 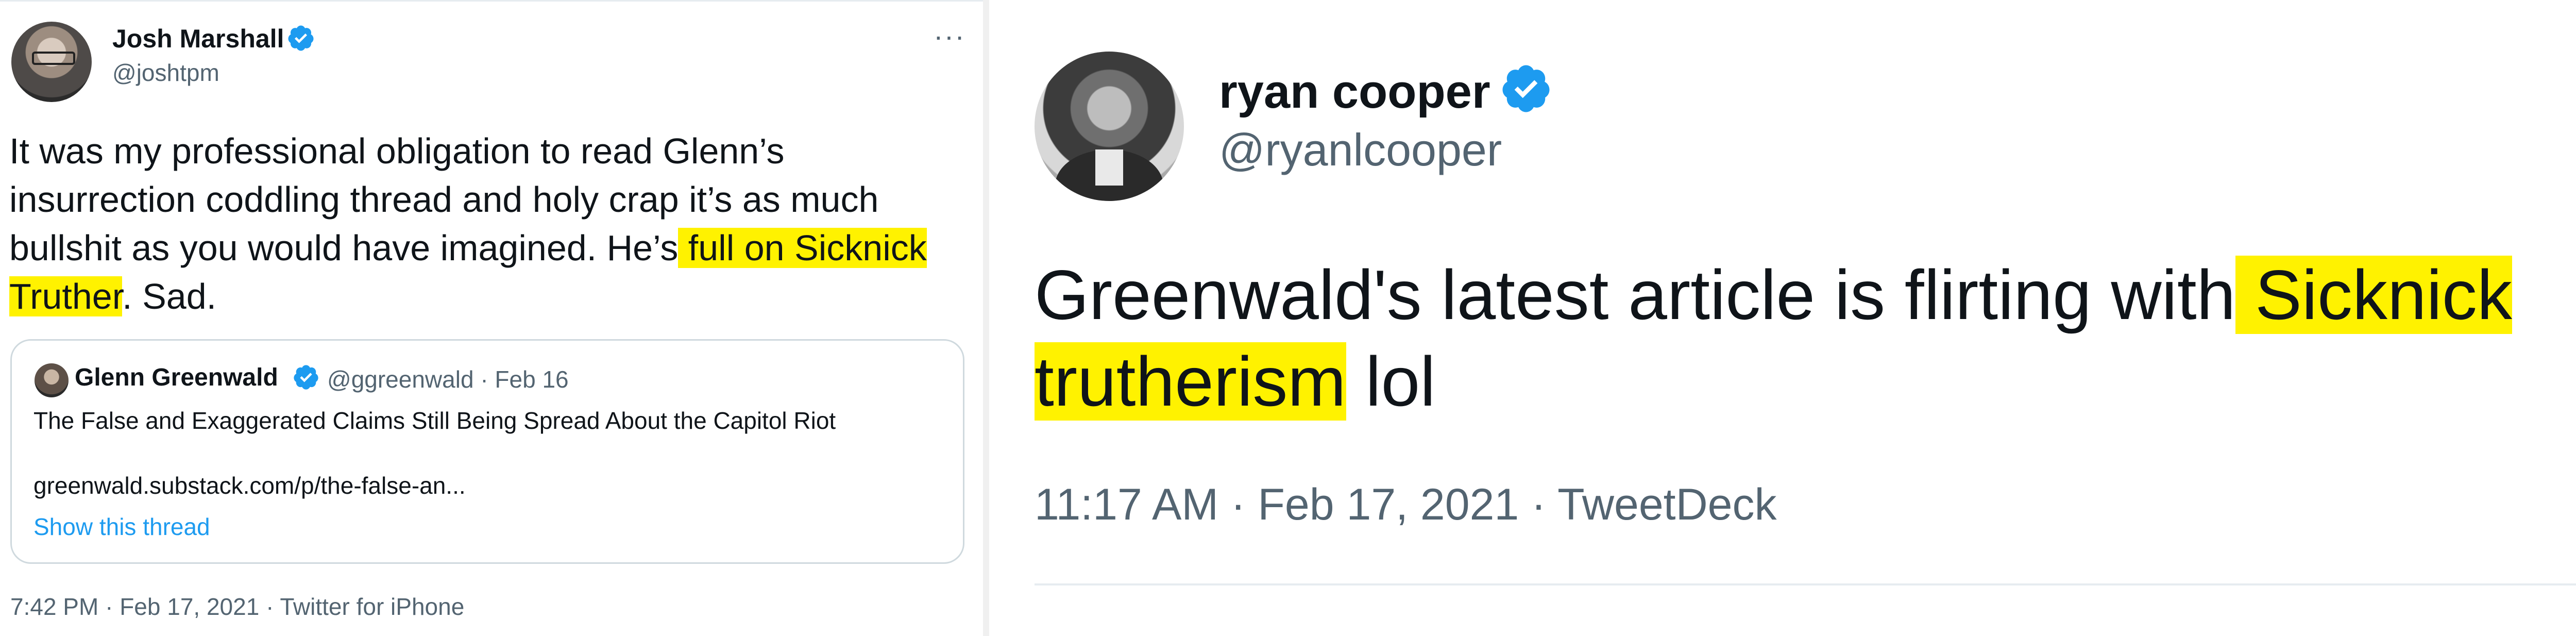 What do you see at coordinates (1406, 504) in the screenshot?
I see `tweet-timestamp: 11:17 AM · Feb 17, 2021 · TweetDeck` at bounding box center [1406, 504].